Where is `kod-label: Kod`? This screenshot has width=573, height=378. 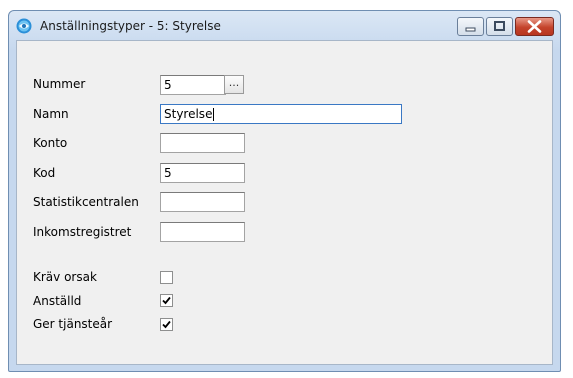 kod-label: Kod is located at coordinates (44, 173).